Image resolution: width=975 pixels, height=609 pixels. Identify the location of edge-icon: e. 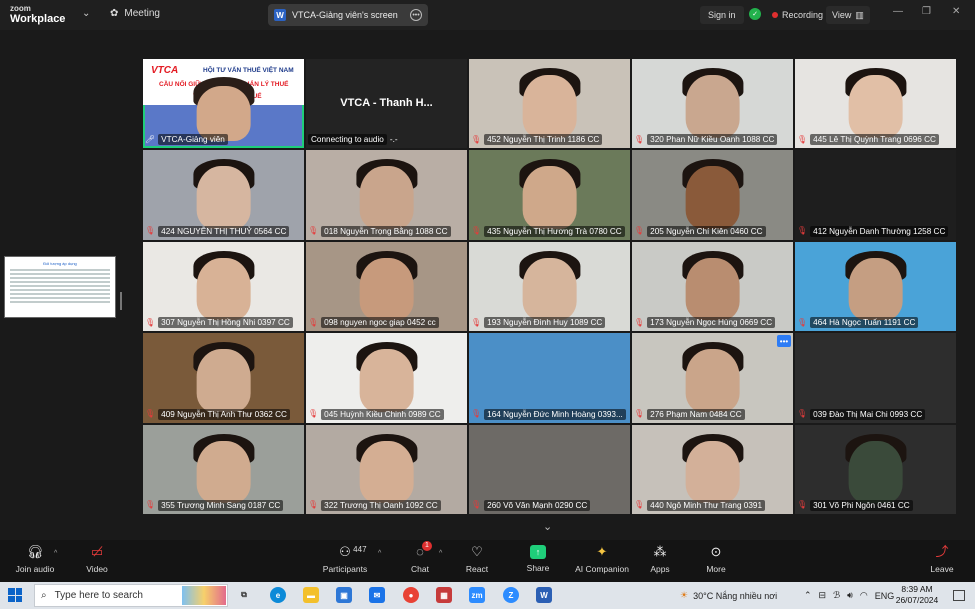
(278, 595).